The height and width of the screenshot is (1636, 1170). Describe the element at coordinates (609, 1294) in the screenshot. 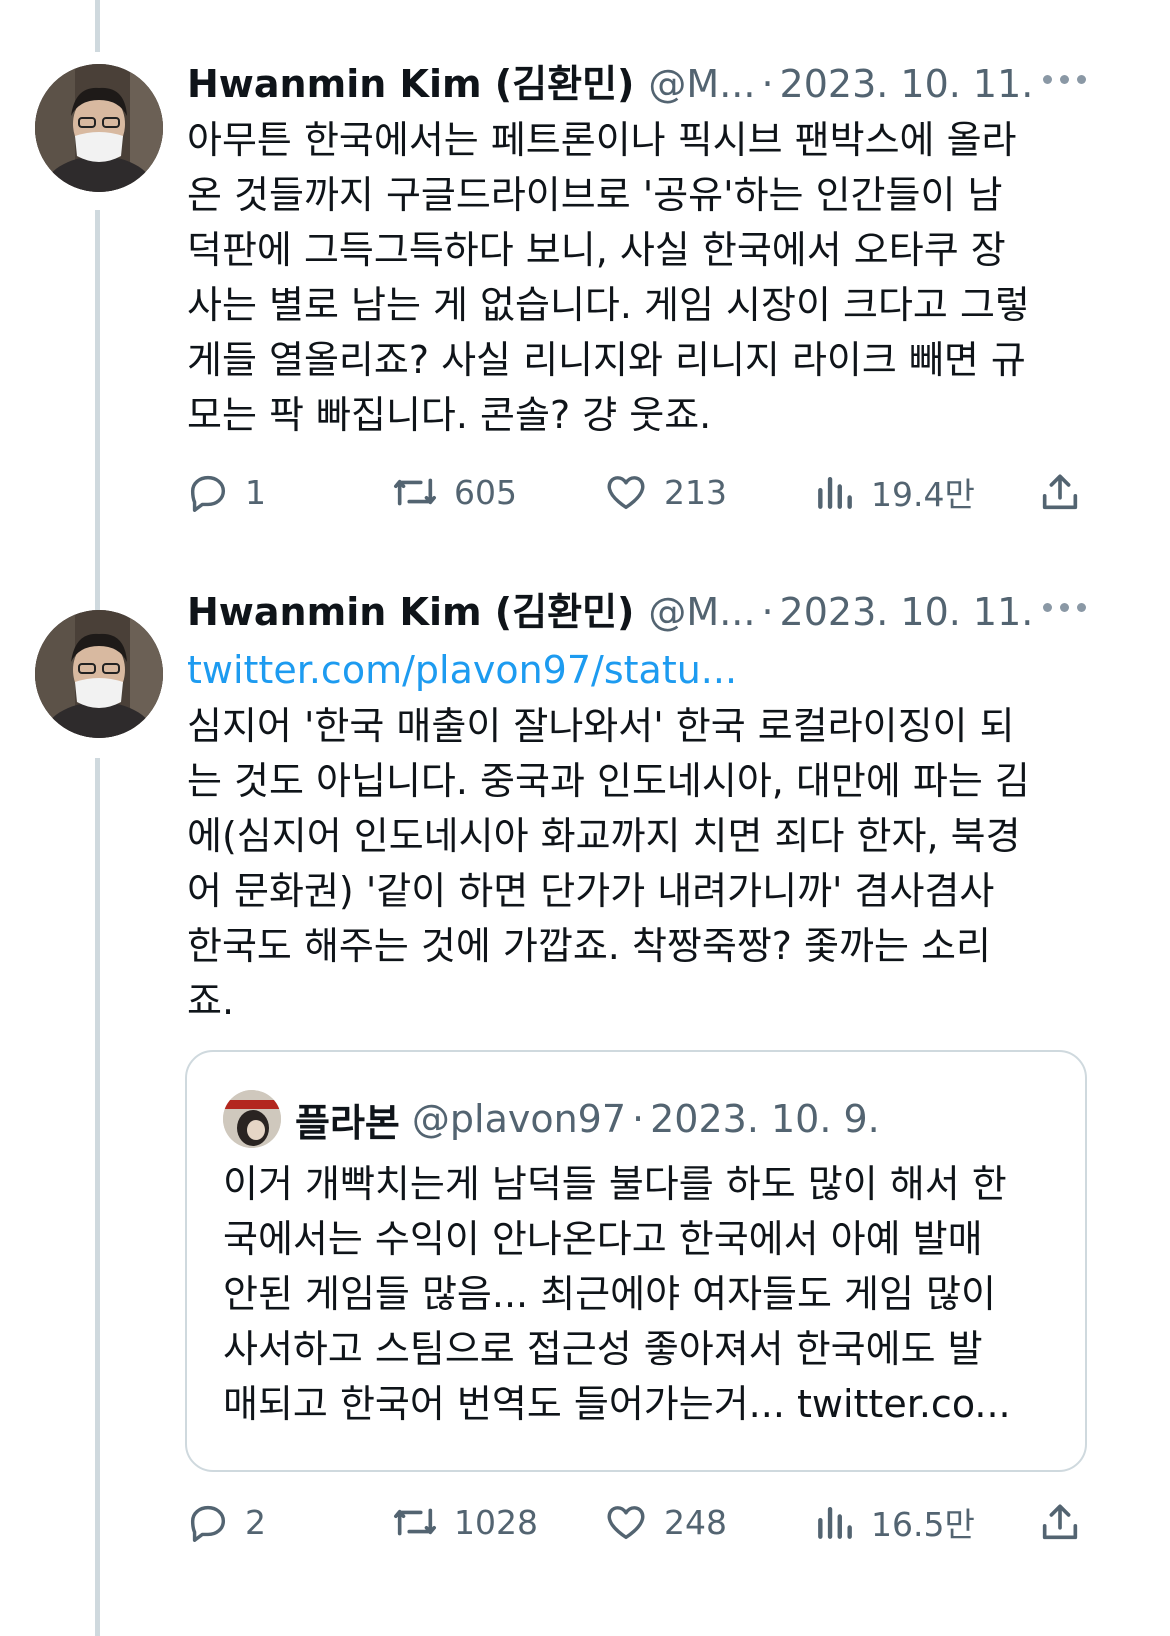

I see `quoted-text-line: 안된 게임들 많음... 최근에야 여자들도 게임 많이` at that location.